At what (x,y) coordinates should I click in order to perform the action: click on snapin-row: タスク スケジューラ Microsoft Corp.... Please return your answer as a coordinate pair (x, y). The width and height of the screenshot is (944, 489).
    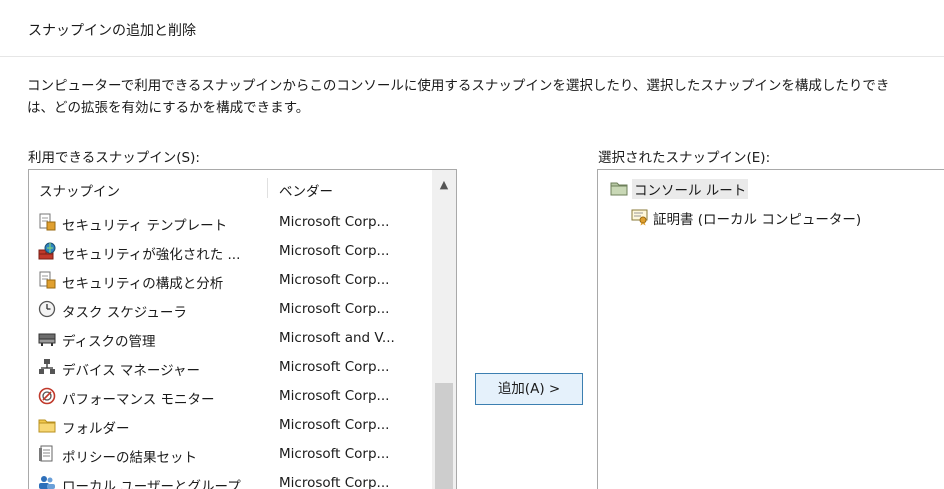
    Looking at the image, I should click on (230, 309).